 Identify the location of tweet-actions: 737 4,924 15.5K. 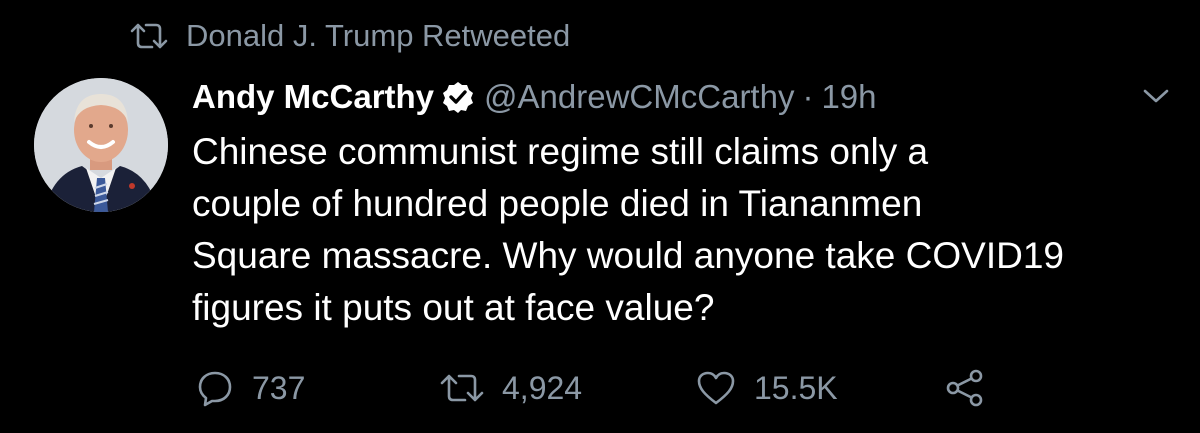
(600, 388).